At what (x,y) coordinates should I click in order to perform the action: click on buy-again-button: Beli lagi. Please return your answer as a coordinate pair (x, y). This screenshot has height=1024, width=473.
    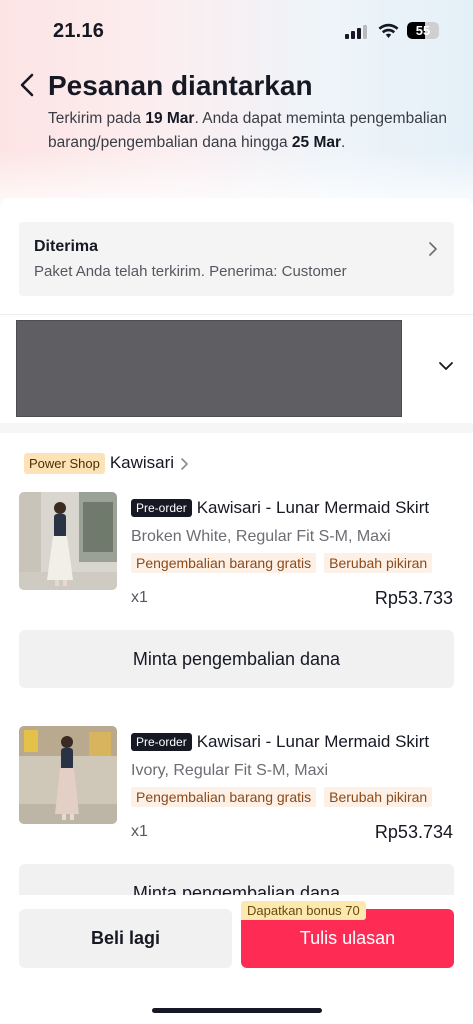
    Looking at the image, I should click on (125, 938).